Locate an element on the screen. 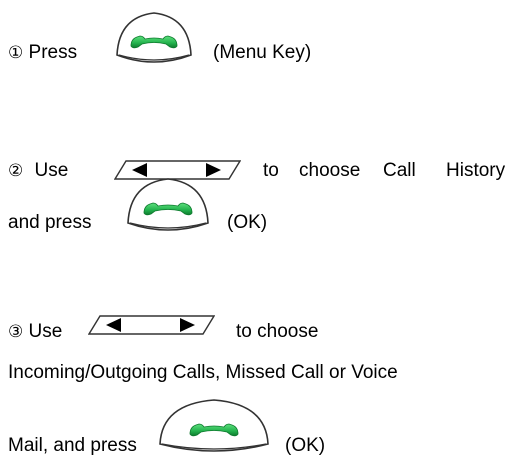 This screenshot has width=527, height=459. step-3-line-1: ③ Use is located at coordinates (35, 332).